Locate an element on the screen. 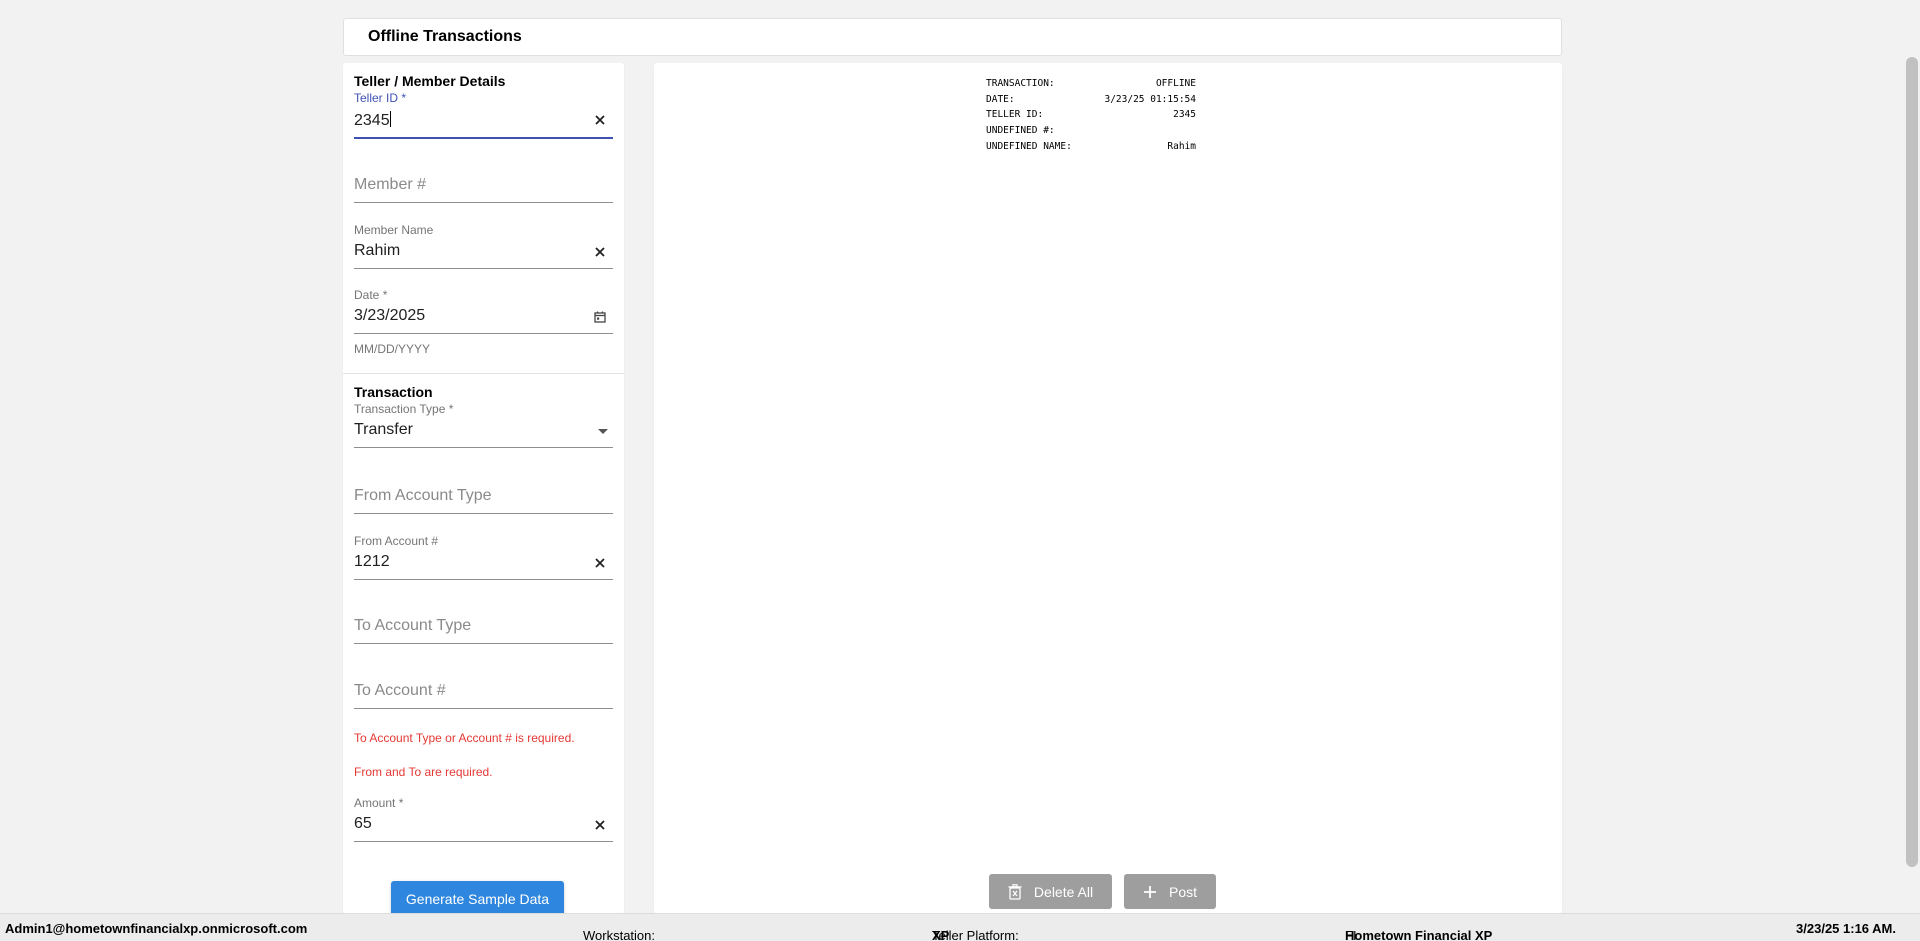 The width and height of the screenshot is (1920, 941). receipt-row: TELLER ID: 2345 is located at coordinates (1091, 115).